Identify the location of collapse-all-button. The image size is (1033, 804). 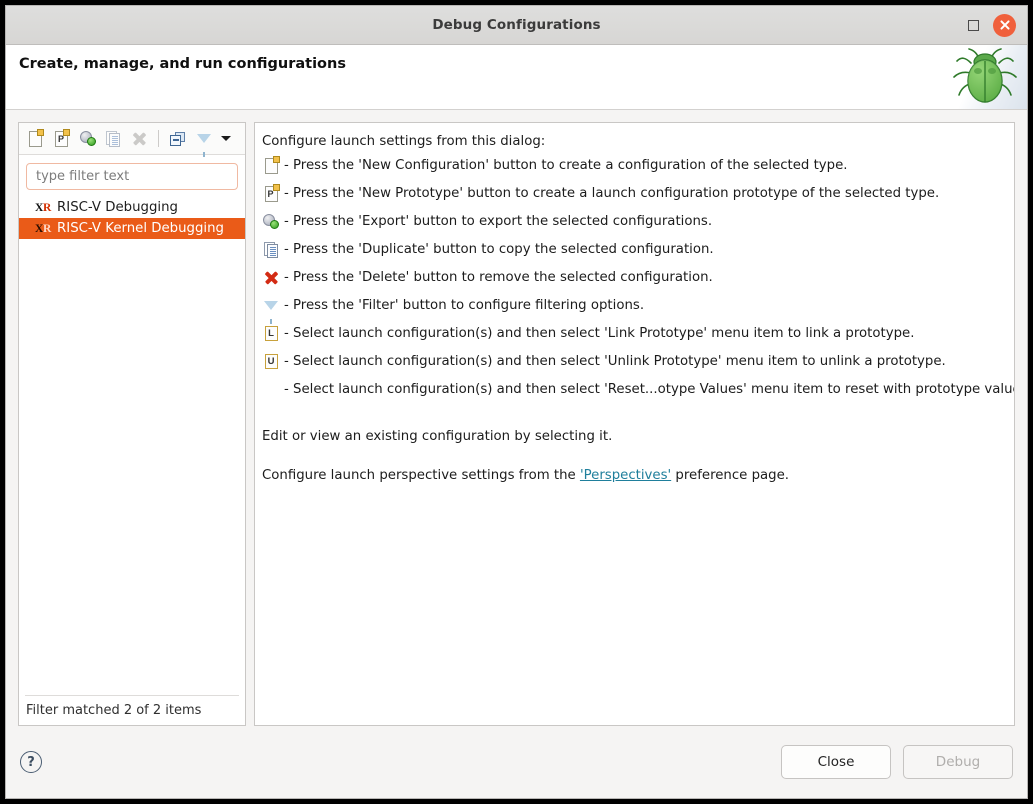
(177, 139).